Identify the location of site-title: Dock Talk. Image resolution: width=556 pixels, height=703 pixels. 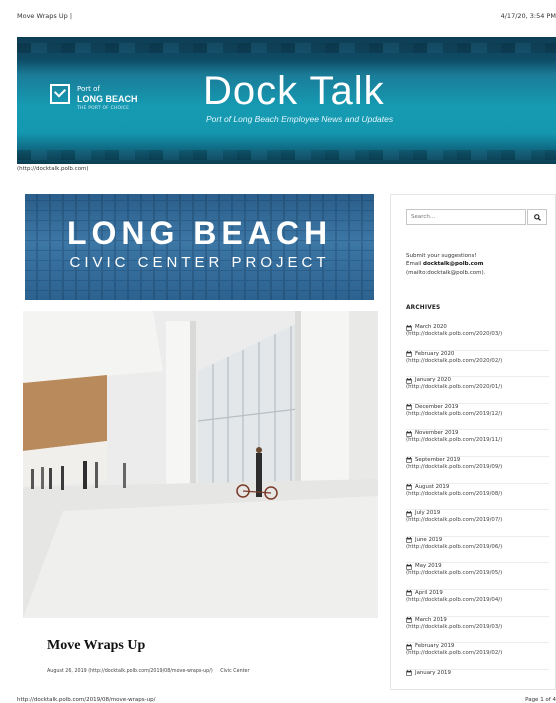
(294, 91).